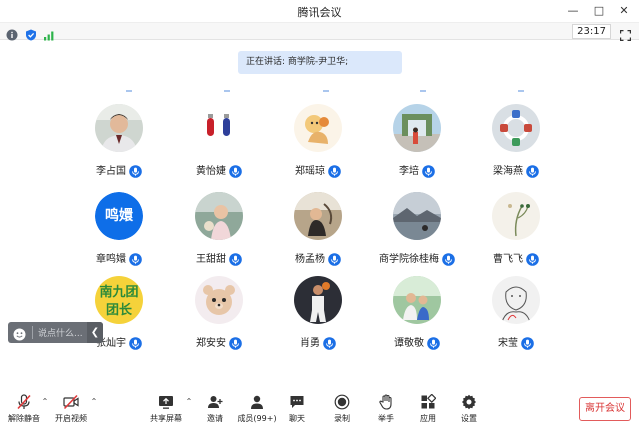 The image size is (639, 424). I want to click on video-off-icon, so click(71, 402).